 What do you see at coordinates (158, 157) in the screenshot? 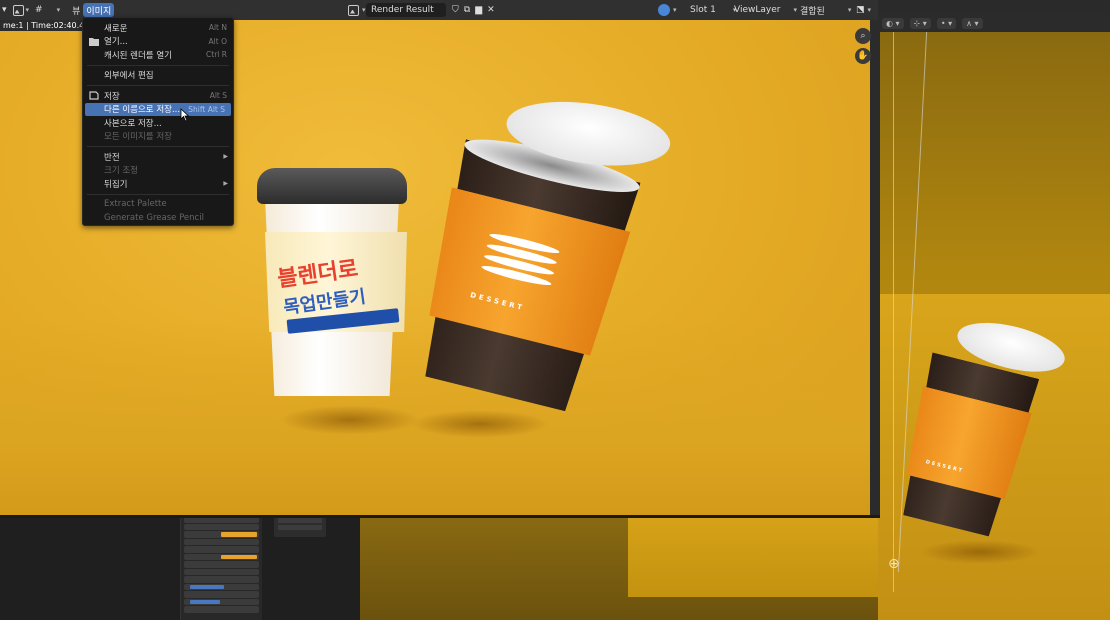
I see `menu-item-invert: 반전 ▶` at bounding box center [158, 157].